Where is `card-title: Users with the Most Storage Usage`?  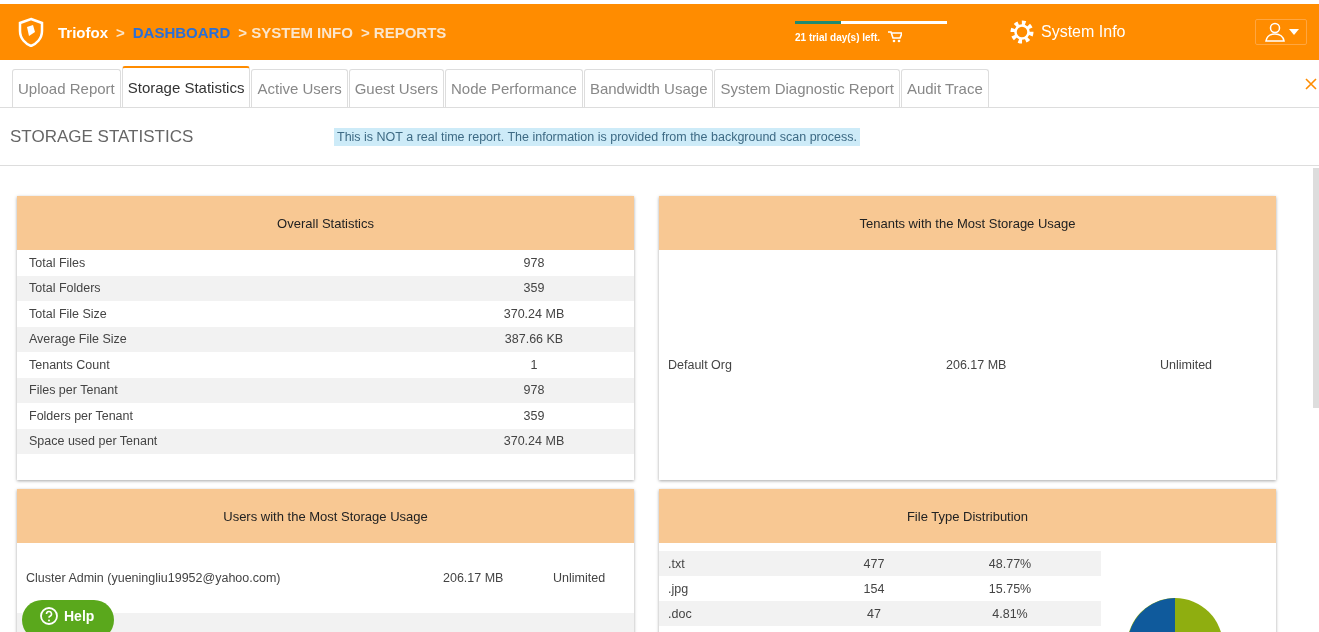
card-title: Users with the Most Storage Usage is located at coordinates (325, 516).